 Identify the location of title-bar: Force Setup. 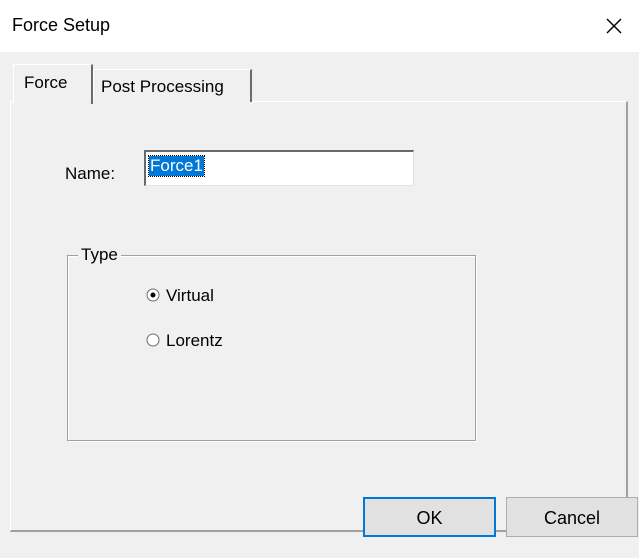
(319, 26).